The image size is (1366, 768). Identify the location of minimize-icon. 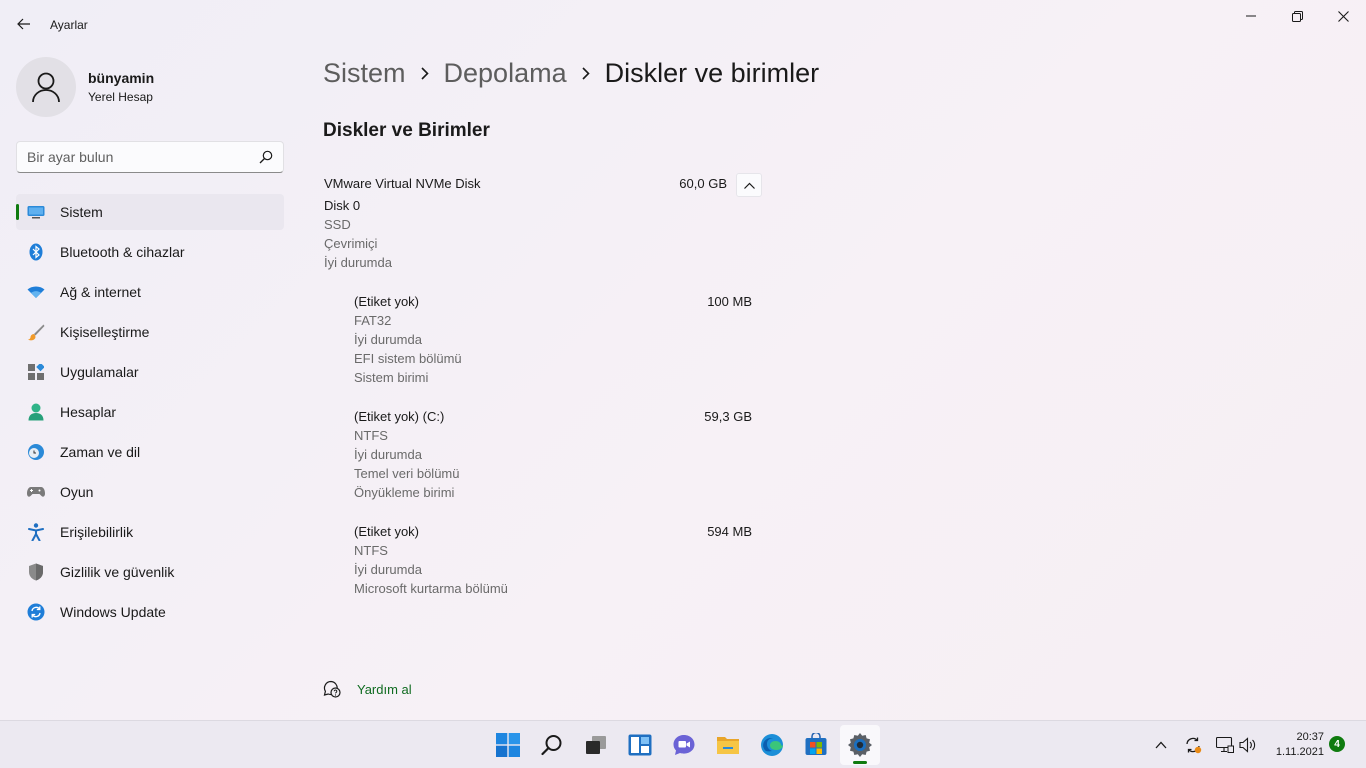
(1251, 16).